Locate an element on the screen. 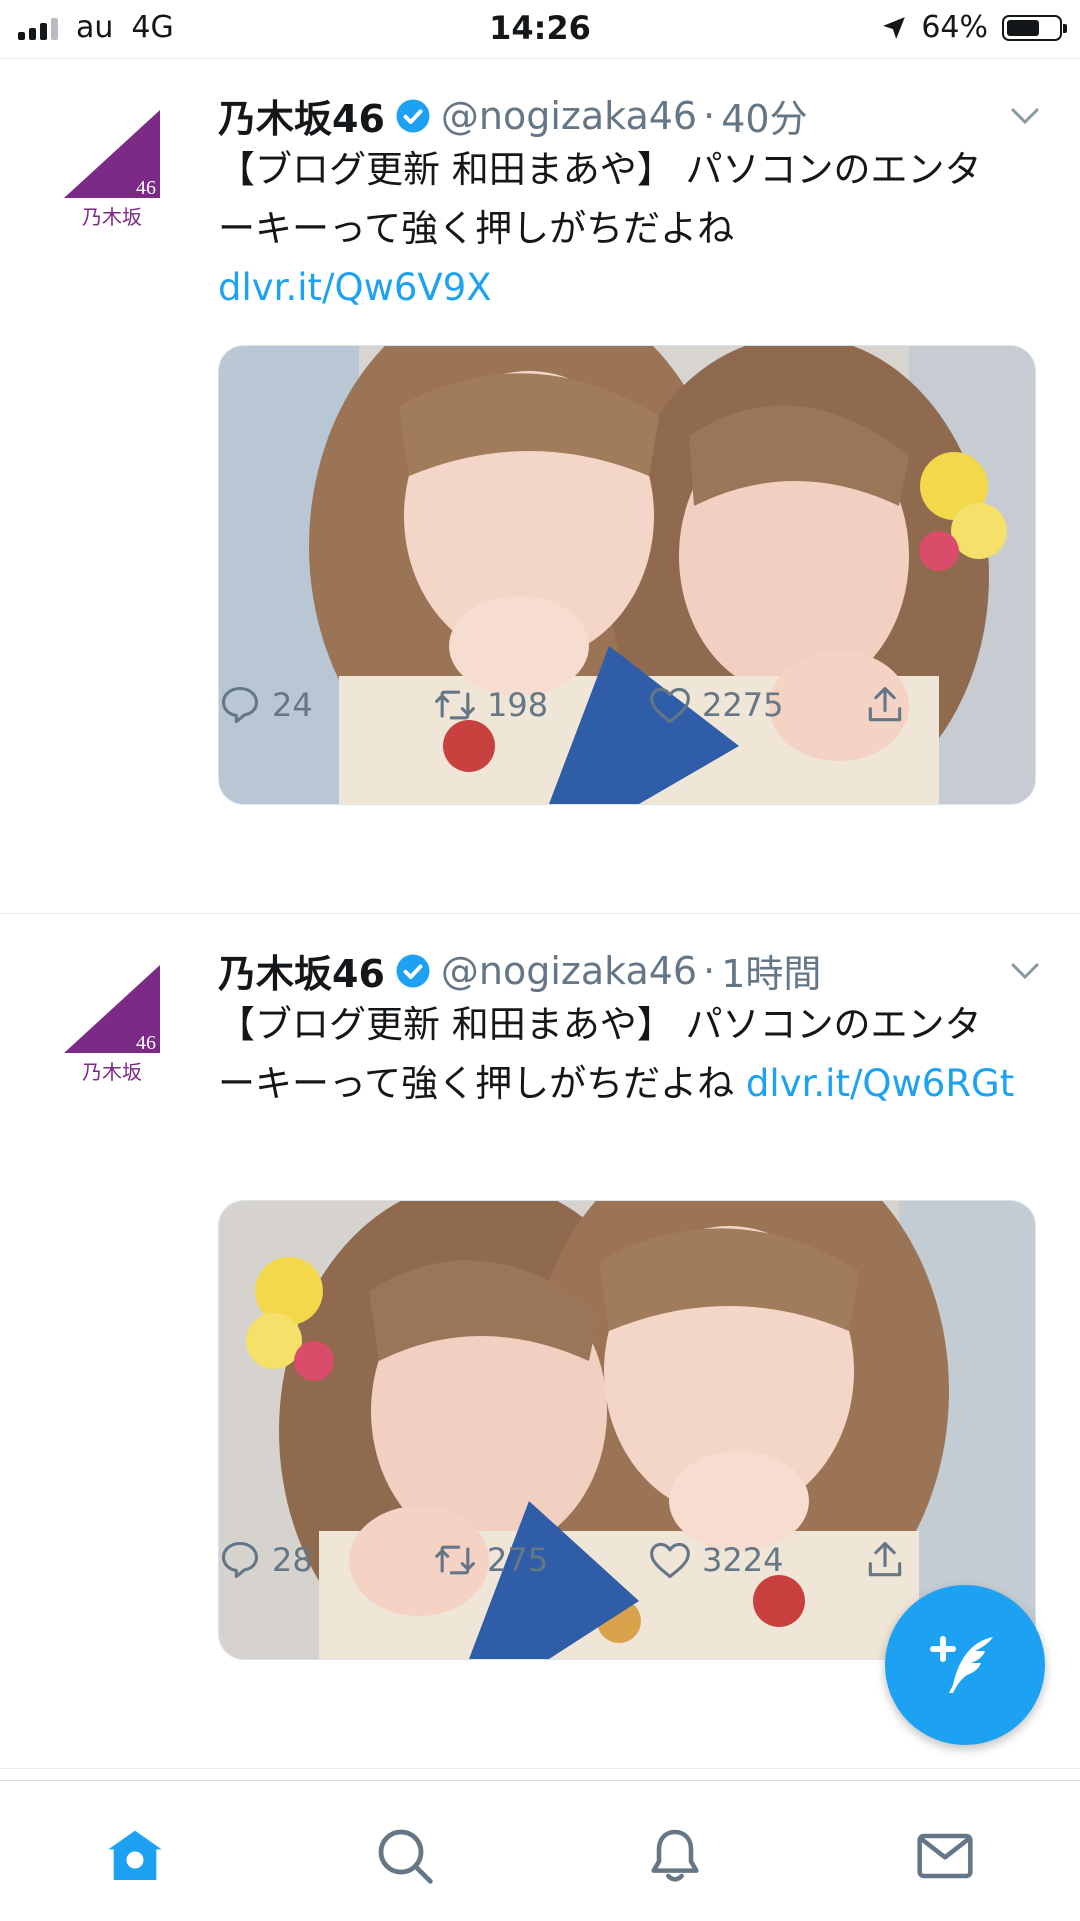 The height and width of the screenshot is (1921, 1080). reply-count: 28 is located at coordinates (292, 1560).